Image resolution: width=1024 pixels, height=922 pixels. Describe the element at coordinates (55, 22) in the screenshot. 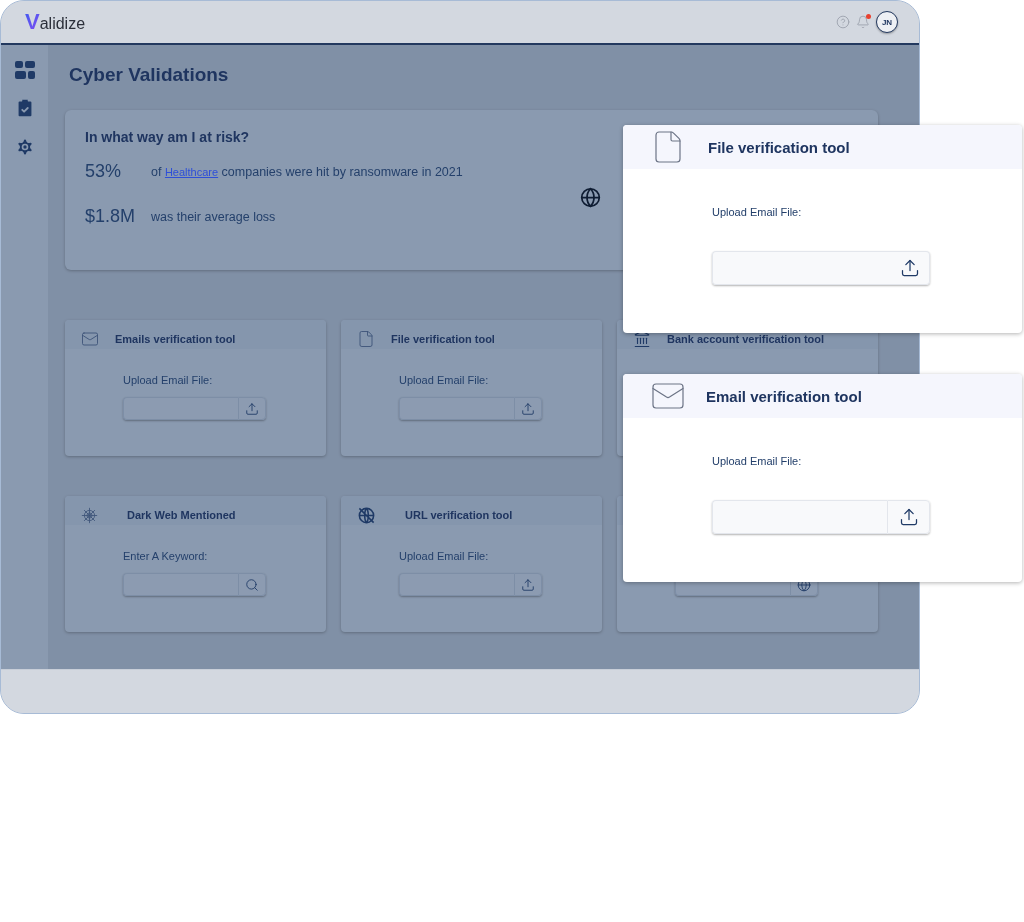

I see `validize-logo: Validize` at that location.